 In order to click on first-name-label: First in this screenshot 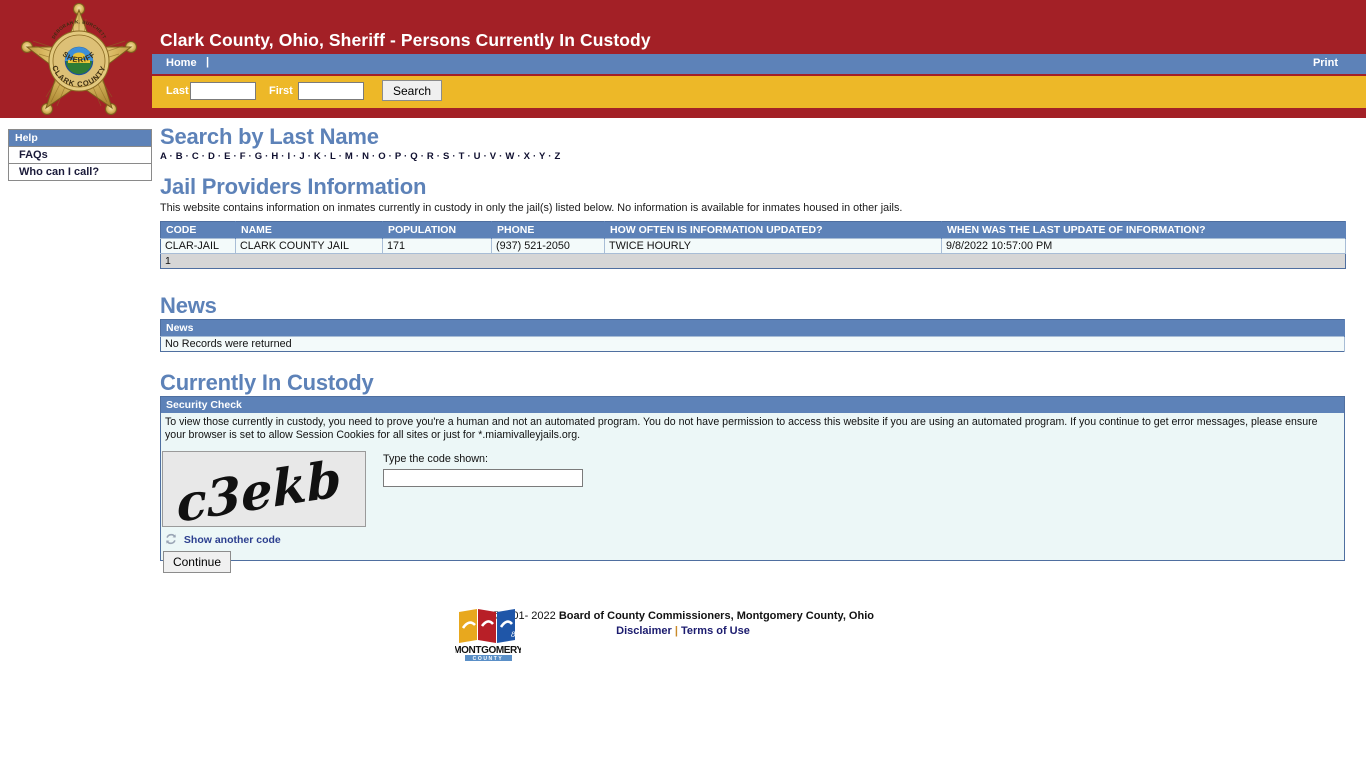, I will do `click(281, 91)`.